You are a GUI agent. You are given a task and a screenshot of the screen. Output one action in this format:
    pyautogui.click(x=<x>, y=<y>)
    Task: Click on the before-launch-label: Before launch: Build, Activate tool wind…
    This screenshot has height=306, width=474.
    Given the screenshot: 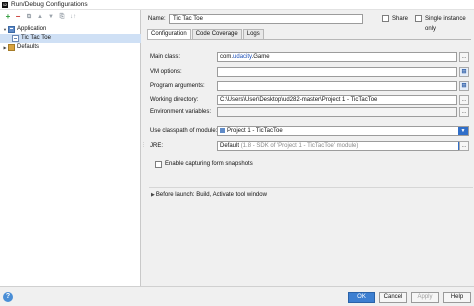 What is the action you would take?
    pyautogui.click(x=211, y=195)
    